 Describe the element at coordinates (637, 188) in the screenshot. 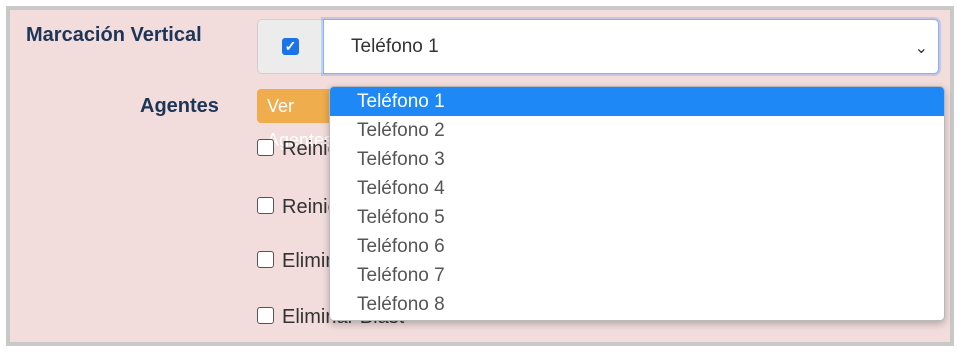

I see `phone-option: Teléfono 4` at that location.